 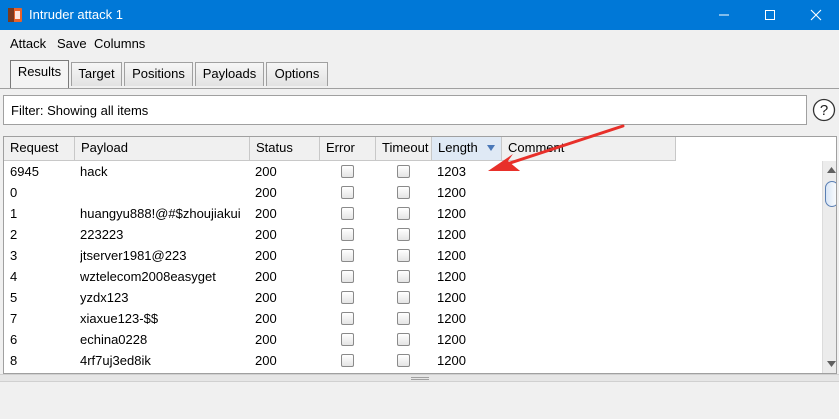 What do you see at coordinates (340, 192) in the screenshot?
I see `table-row: 0 200 1200` at bounding box center [340, 192].